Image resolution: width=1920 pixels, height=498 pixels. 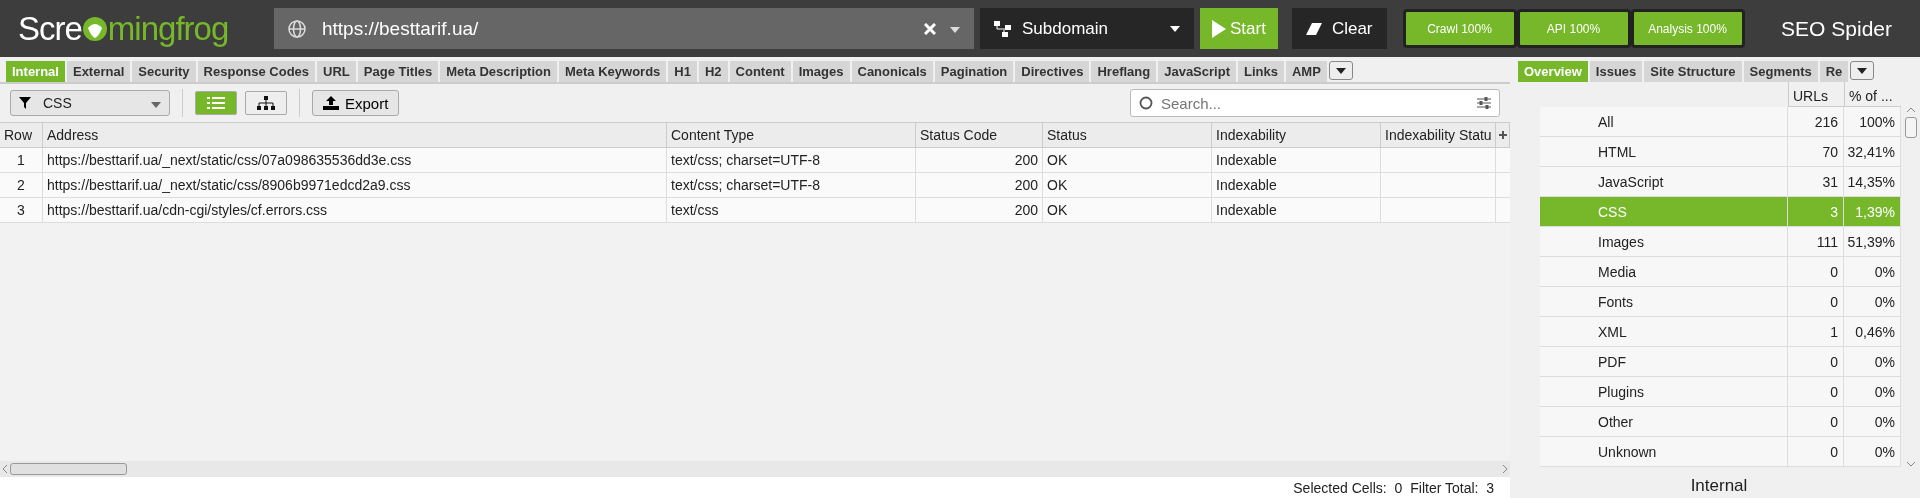 I want to click on tab: Site Structure, so click(x=1693, y=71).